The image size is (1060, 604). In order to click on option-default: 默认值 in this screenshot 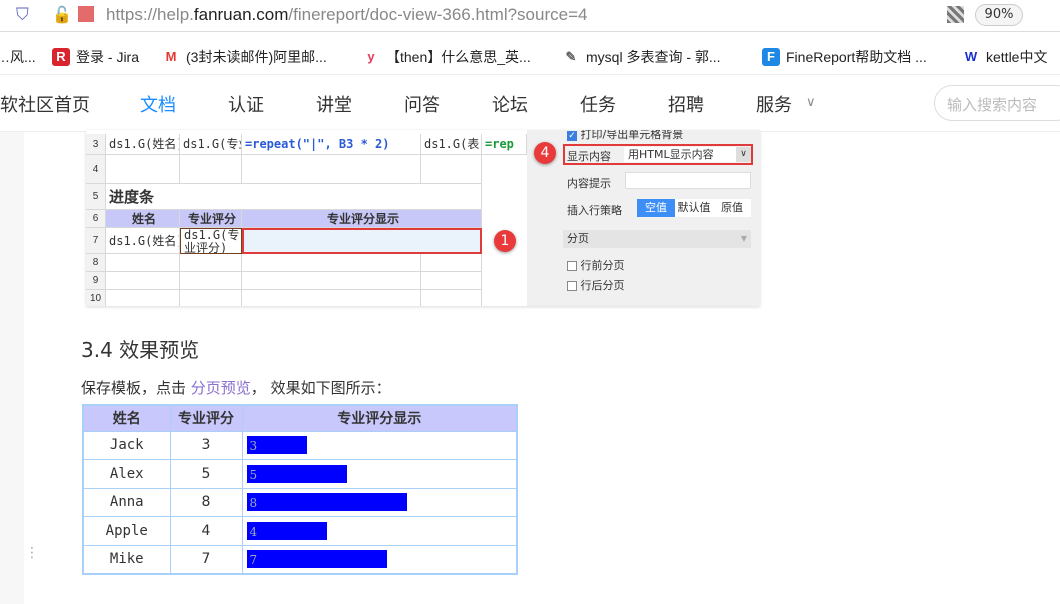, I will do `click(694, 208)`.